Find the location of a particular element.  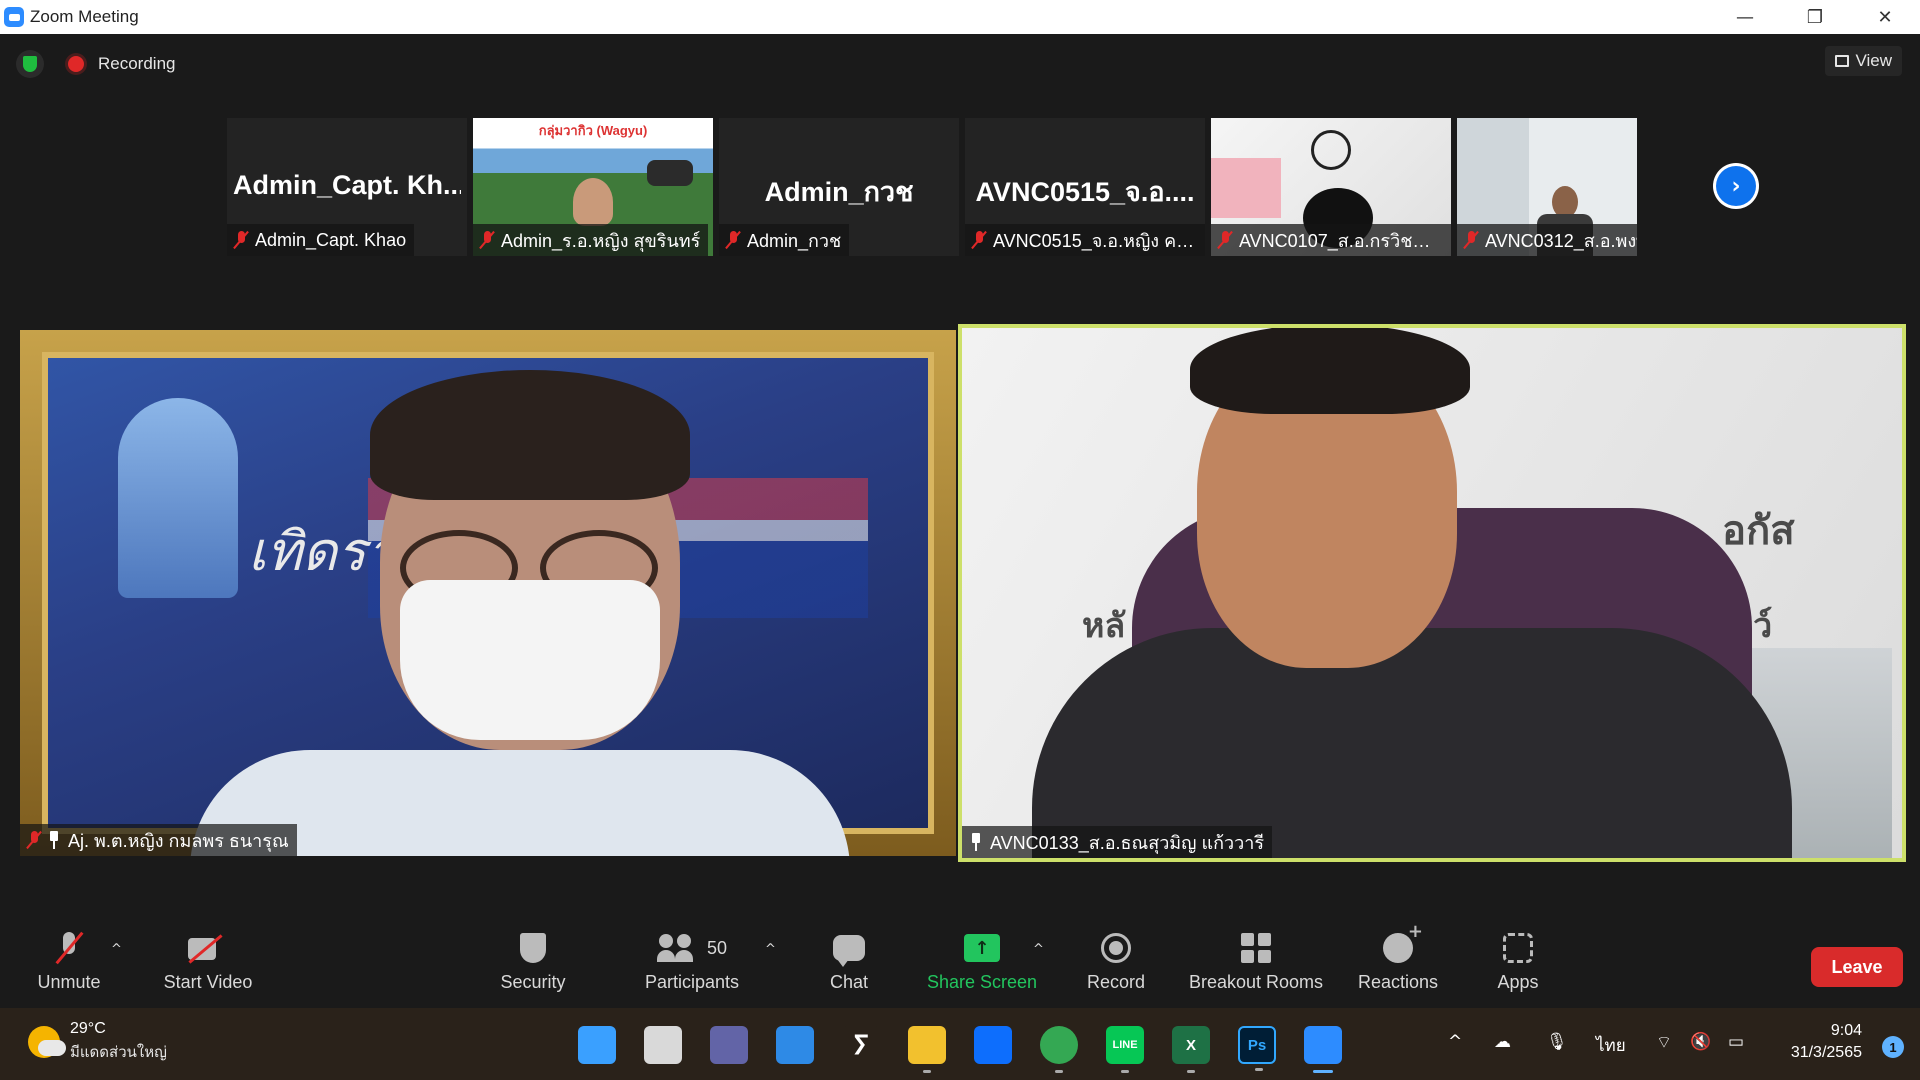

participant-name: AVNC0133_ส.อ.ธณสุวมิญ แก้ววารี is located at coordinates (1127, 842).